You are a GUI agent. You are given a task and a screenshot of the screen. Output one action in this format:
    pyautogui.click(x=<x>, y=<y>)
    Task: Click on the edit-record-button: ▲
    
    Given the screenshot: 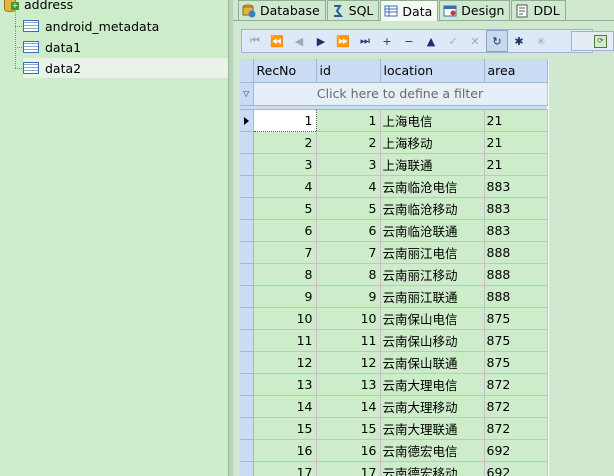 What is the action you would take?
    pyautogui.click(x=431, y=41)
    